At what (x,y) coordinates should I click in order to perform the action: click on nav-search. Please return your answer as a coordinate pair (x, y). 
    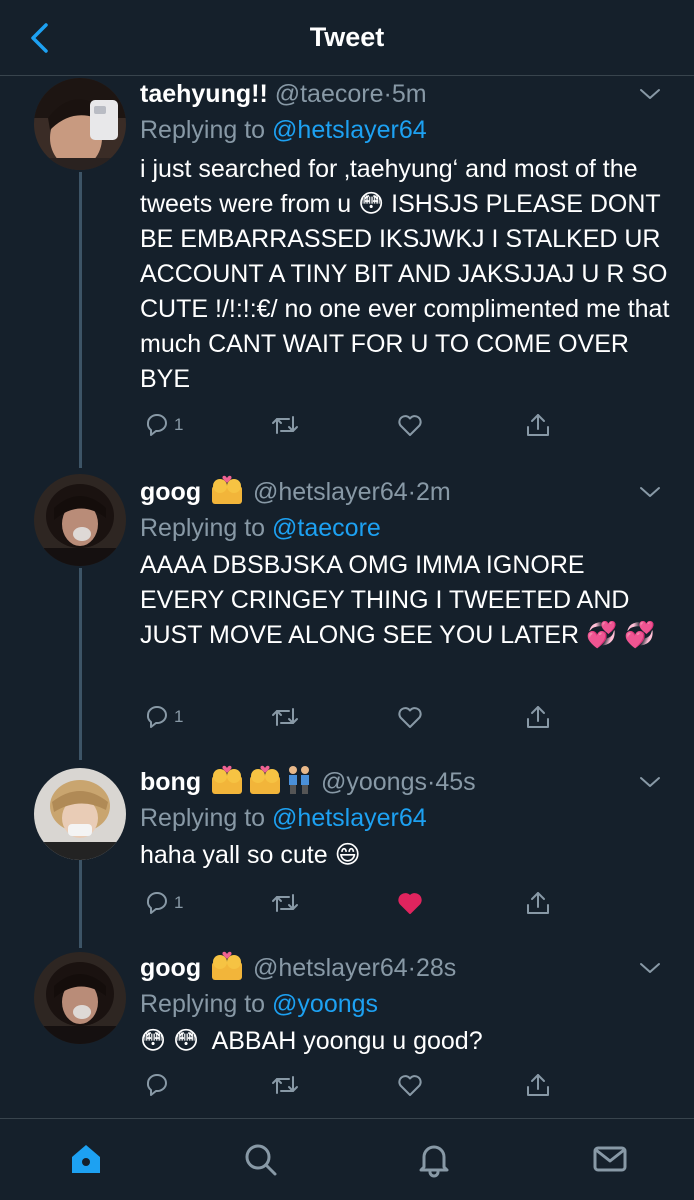
    Looking at the image, I should click on (260, 1159).